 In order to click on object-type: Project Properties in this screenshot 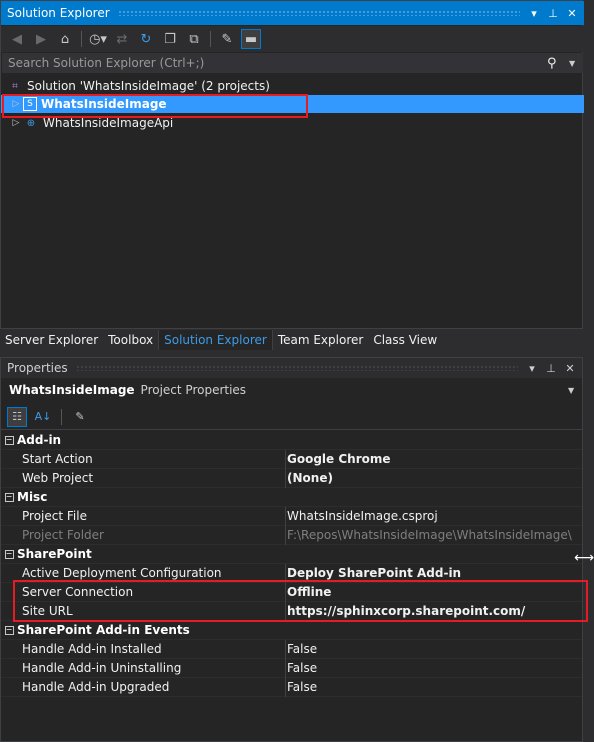, I will do `click(193, 390)`.